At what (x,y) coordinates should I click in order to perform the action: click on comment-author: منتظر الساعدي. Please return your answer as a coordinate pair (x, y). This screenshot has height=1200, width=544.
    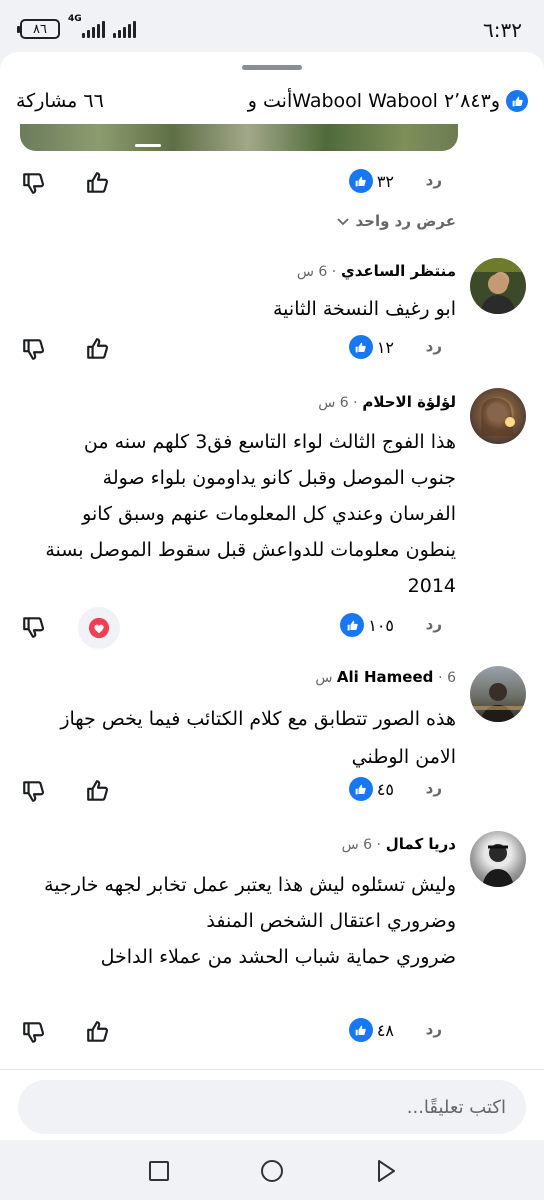
    Looking at the image, I should click on (398, 271).